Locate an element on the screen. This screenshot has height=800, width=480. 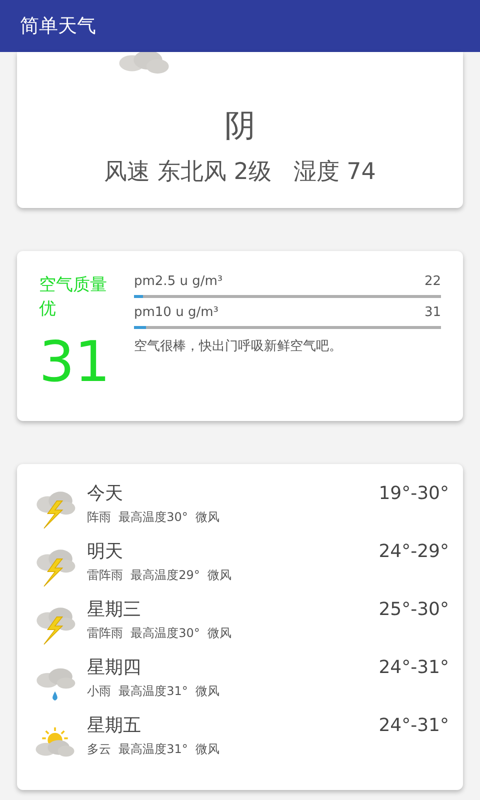
forecast-summary: 雷阵雨 最高温度30° 微风 is located at coordinates (160, 633).